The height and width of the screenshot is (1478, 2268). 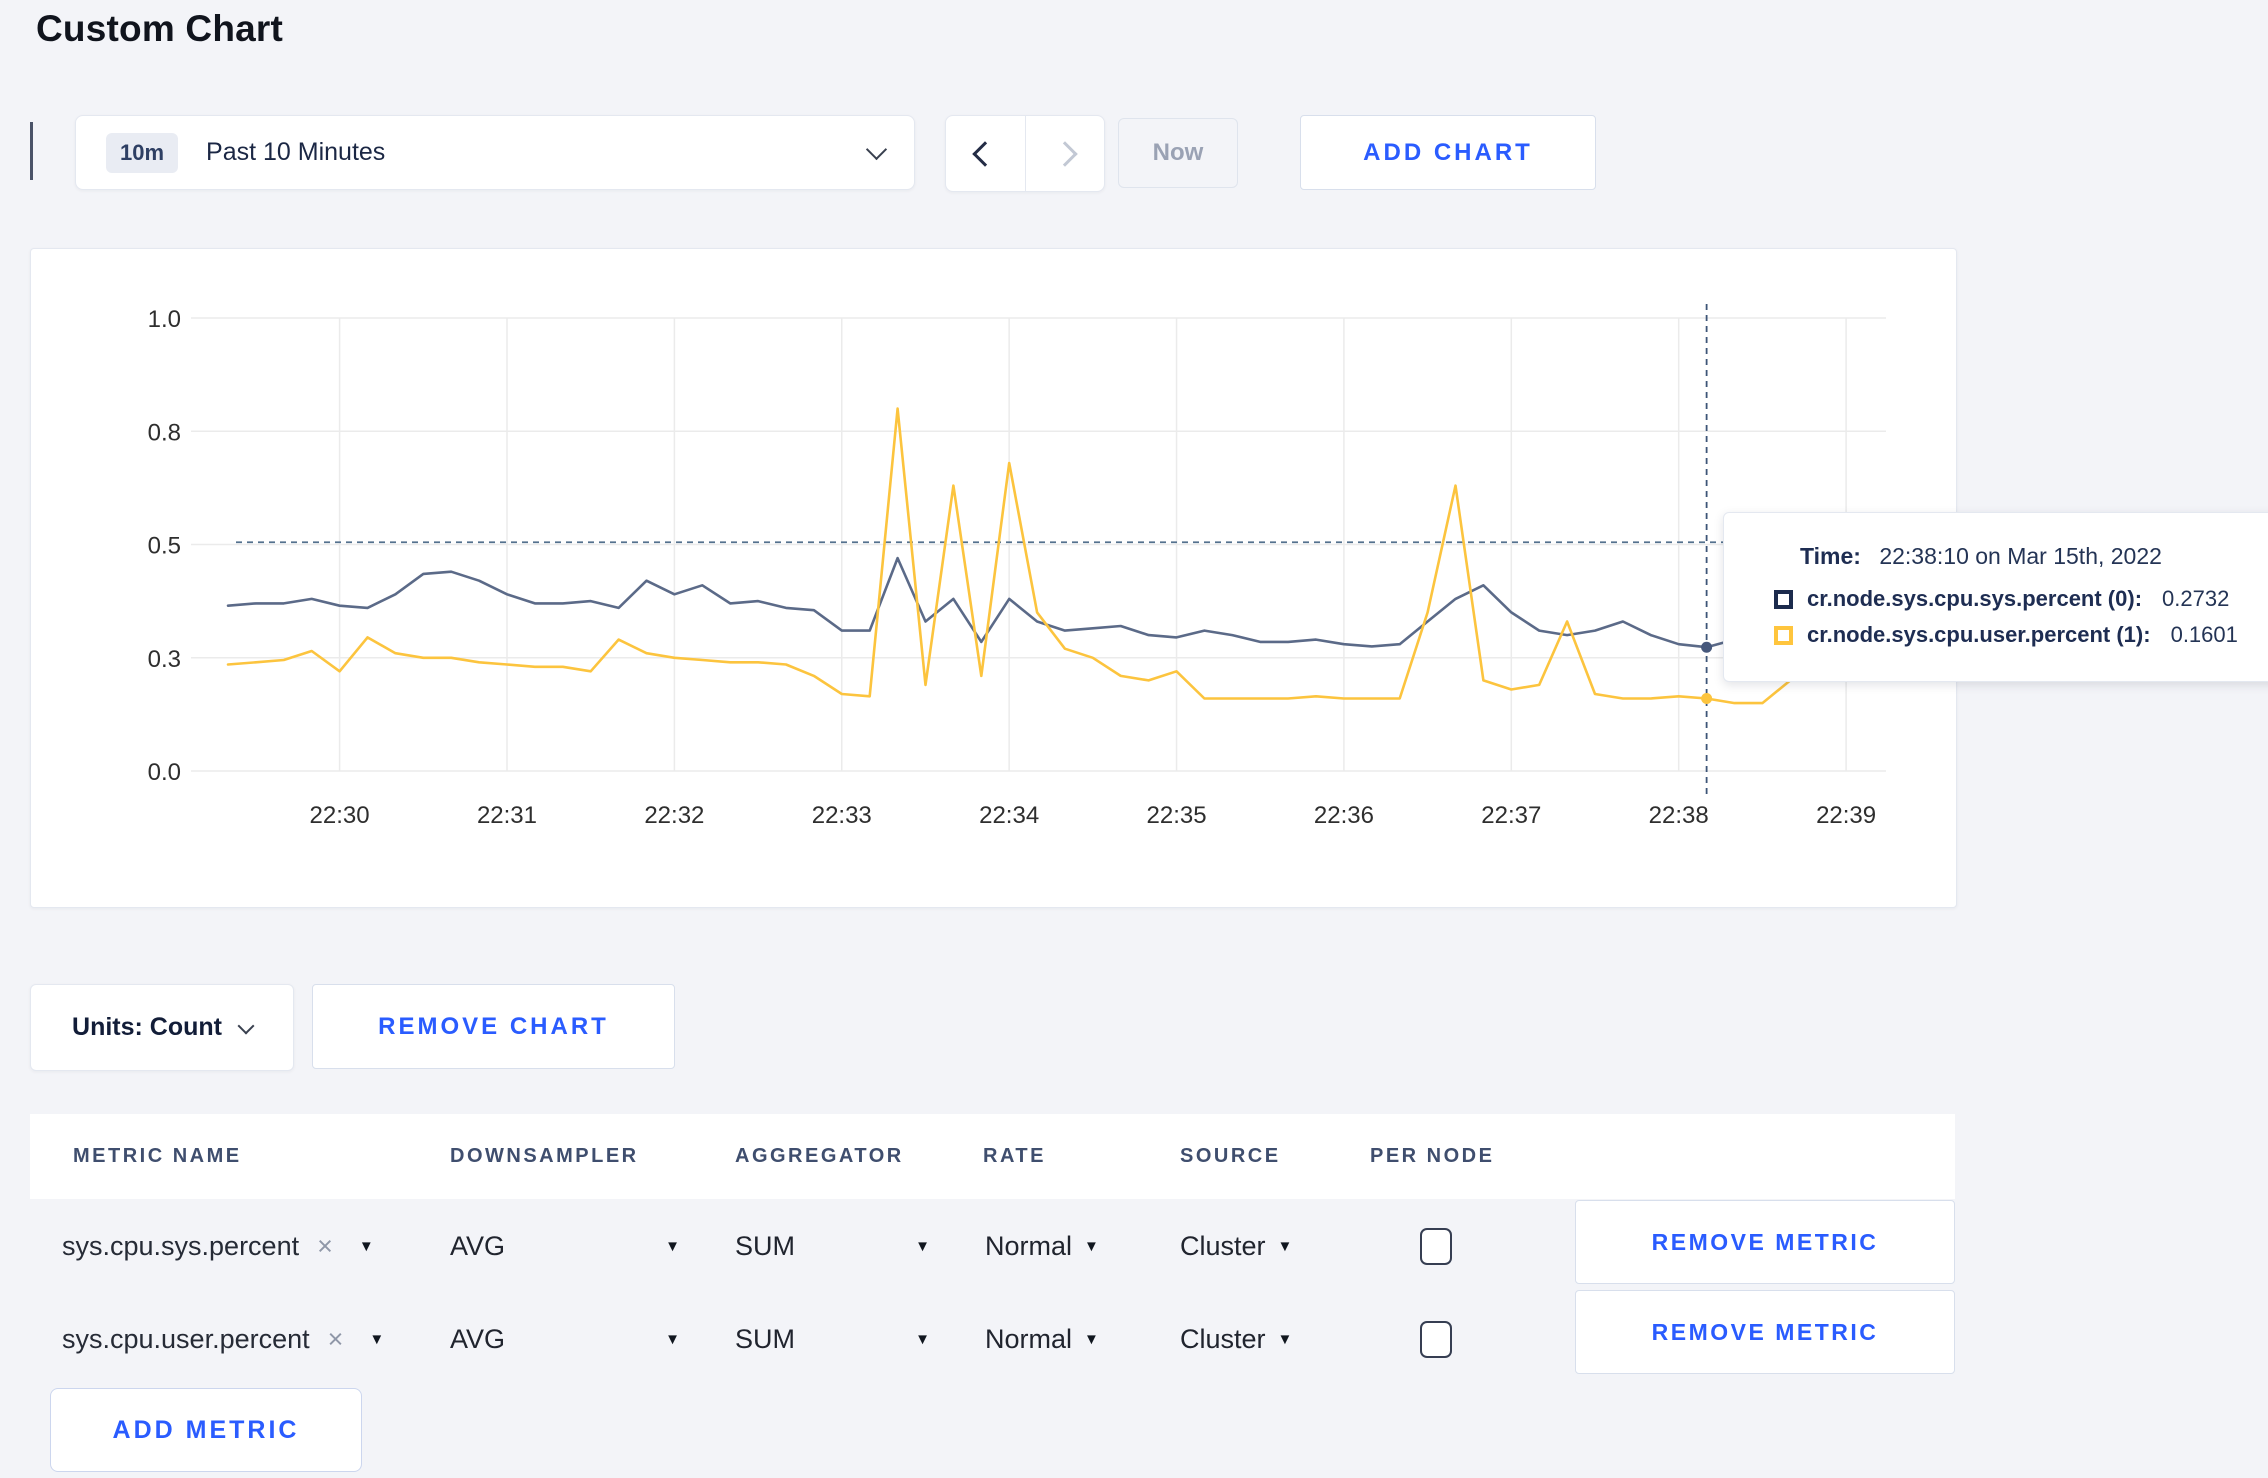 What do you see at coordinates (164, 432) in the screenshot?
I see `y-tick-label: 0.8` at bounding box center [164, 432].